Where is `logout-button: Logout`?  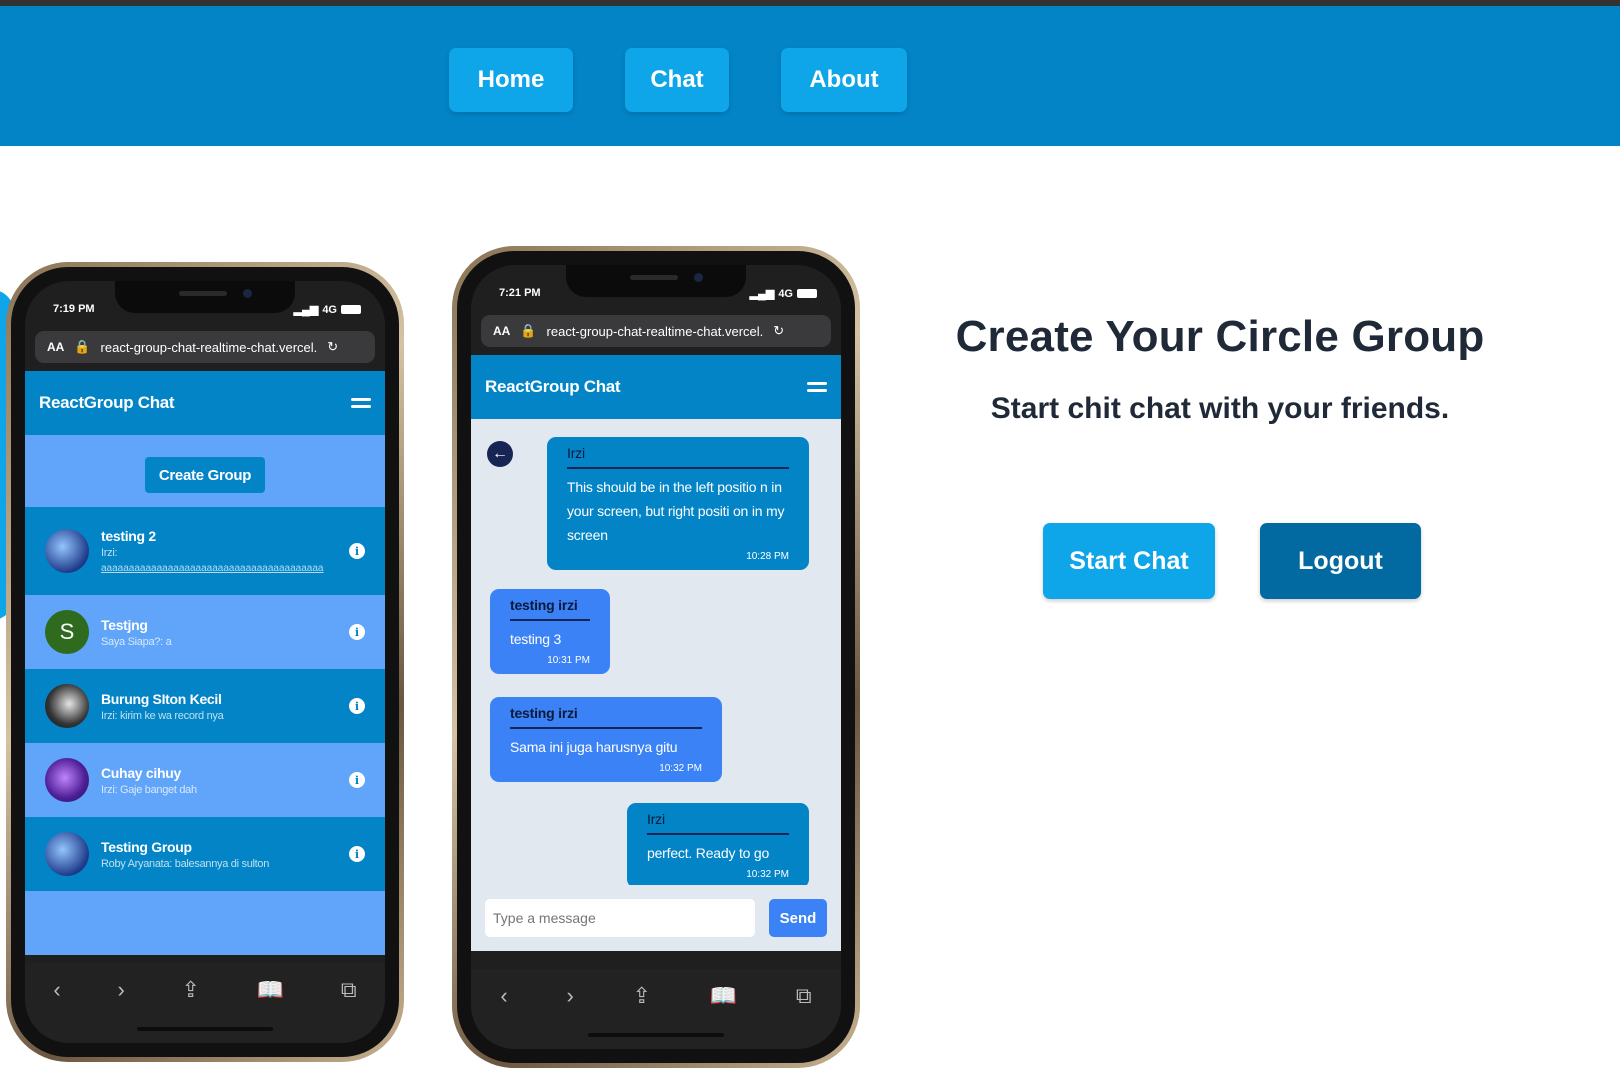
logout-button: Logout is located at coordinates (1340, 561).